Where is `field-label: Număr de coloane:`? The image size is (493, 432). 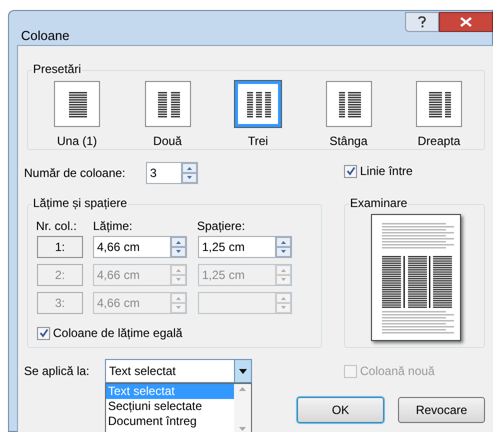
field-label: Număr de coloane: is located at coordinates (75, 173).